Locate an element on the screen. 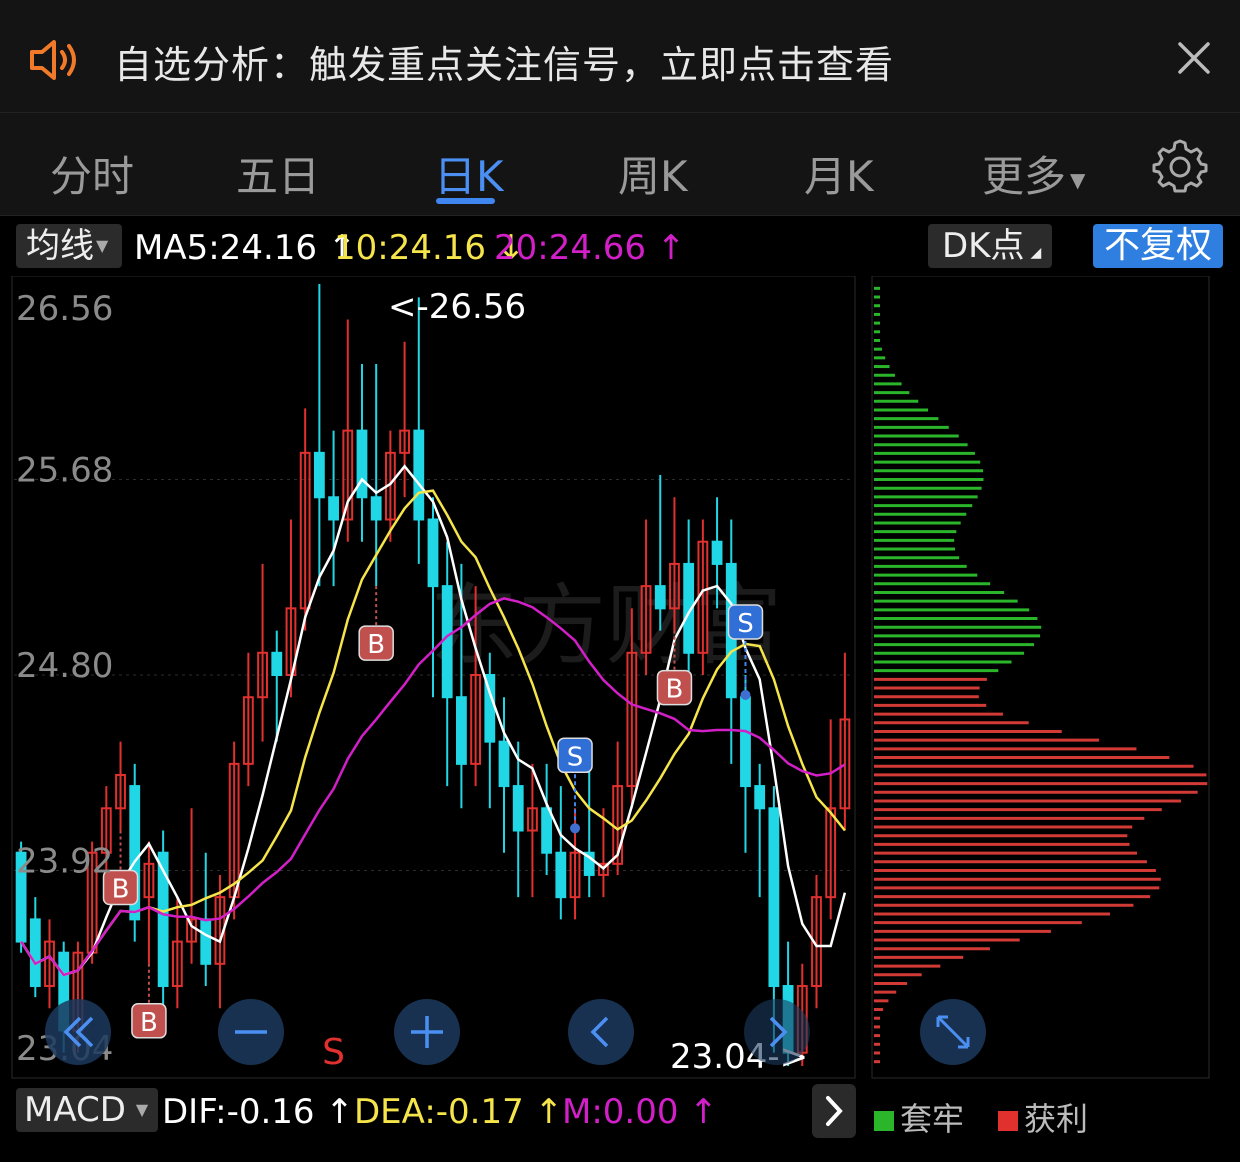 The image size is (1240, 1162). notification-text: 自选分析：触发重点关注信号，立即点击查看 is located at coordinates (504, 61).